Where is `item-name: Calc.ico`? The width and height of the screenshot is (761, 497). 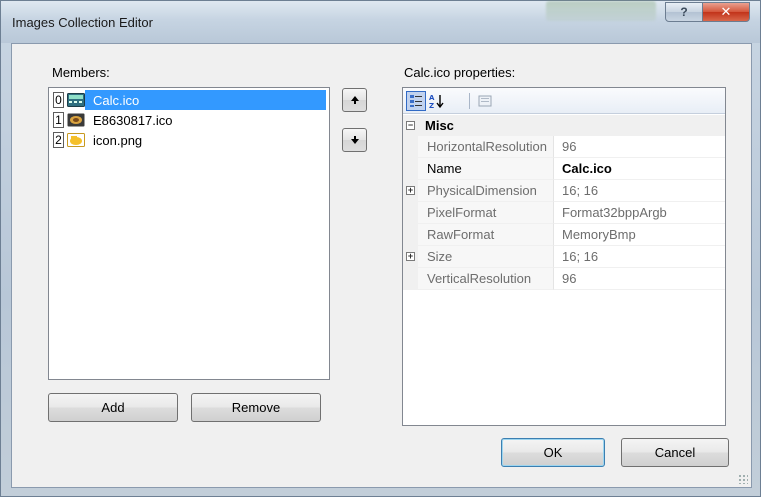
item-name: Calc.ico is located at coordinates (116, 100).